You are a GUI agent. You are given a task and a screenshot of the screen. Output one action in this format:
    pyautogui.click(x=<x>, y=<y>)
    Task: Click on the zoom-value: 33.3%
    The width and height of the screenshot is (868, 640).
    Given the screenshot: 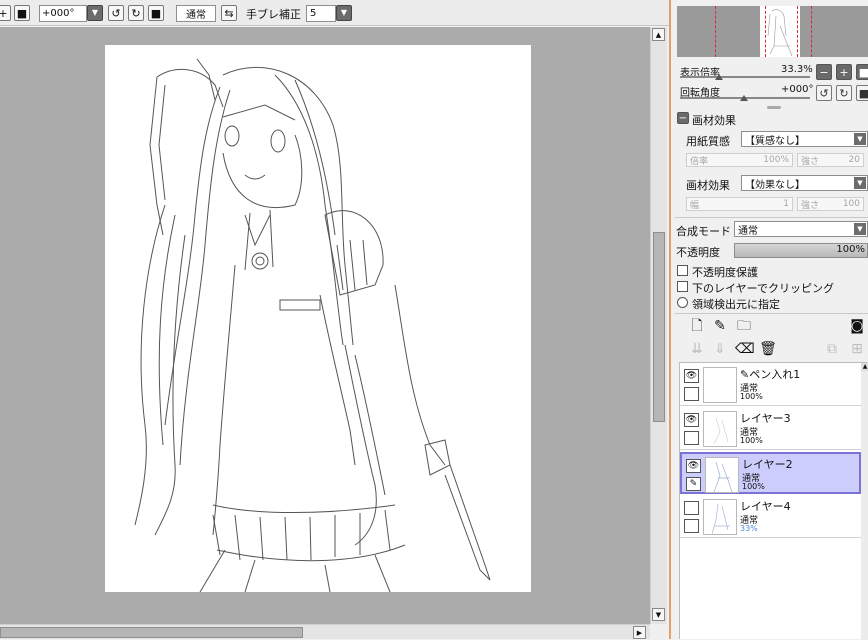 What is the action you would take?
    pyautogui.click(x=797, y=69)
    